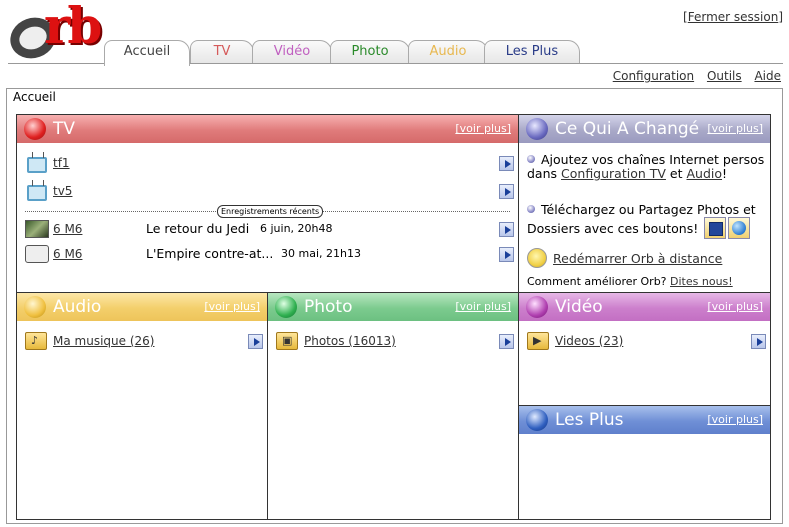 Image resolution: width=789 pixels, height=527 pixels. I want to click on tab-les-plus: Les Plus, so click(532, 52).